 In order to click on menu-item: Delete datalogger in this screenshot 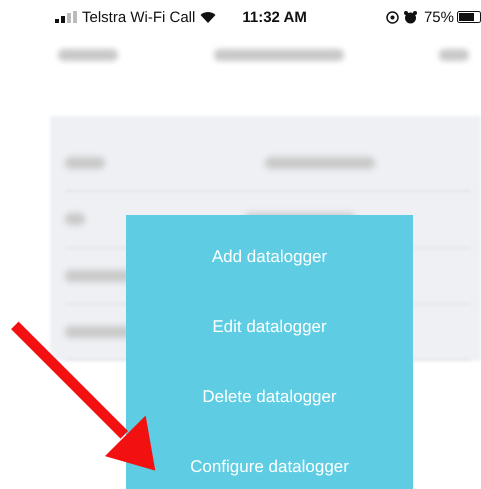, I will do `click(269, 397)`.